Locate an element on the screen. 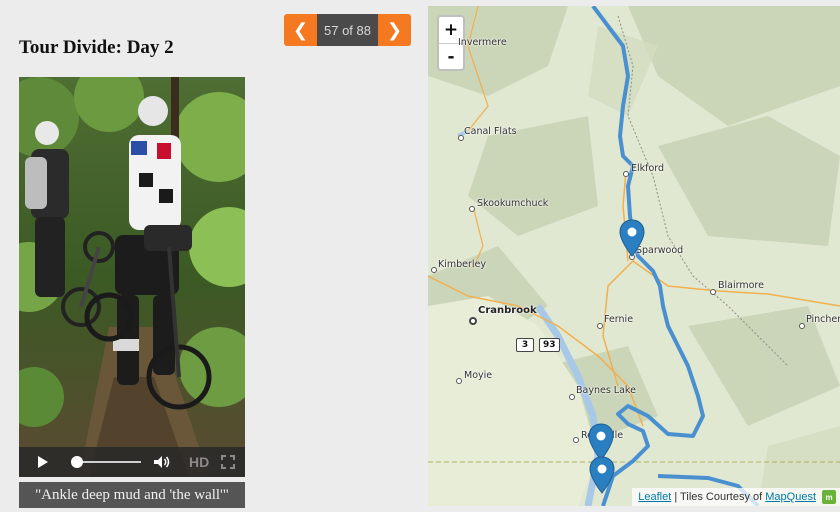 This screenshot has height=512, width=840. place-label: Moyie is located at coordinates (478, 375).